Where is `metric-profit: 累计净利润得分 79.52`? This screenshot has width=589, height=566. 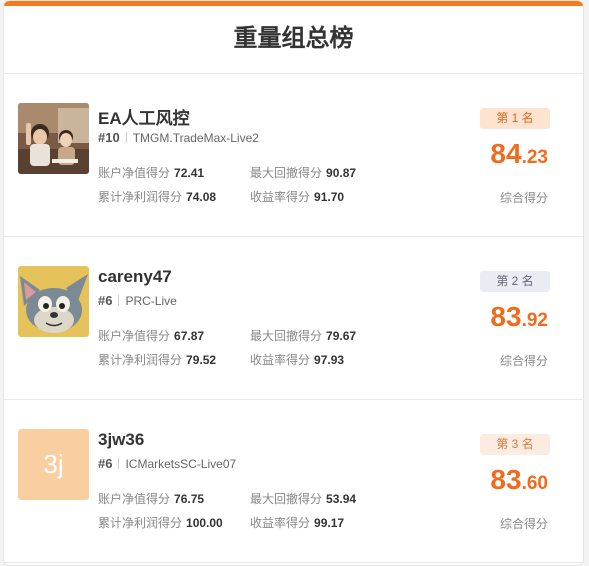 metric-profit: 累计净利润得分 79.52 is located at coordinates (157, 359).